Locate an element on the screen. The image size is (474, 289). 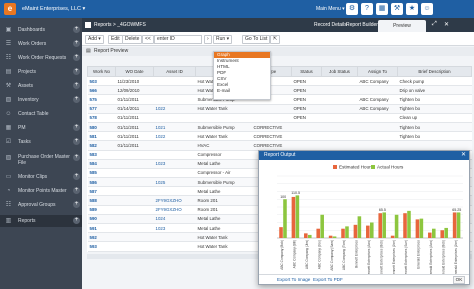
table-row: 578 01/11/2011 OPEN Clean up is located at coordinates (279, 118).